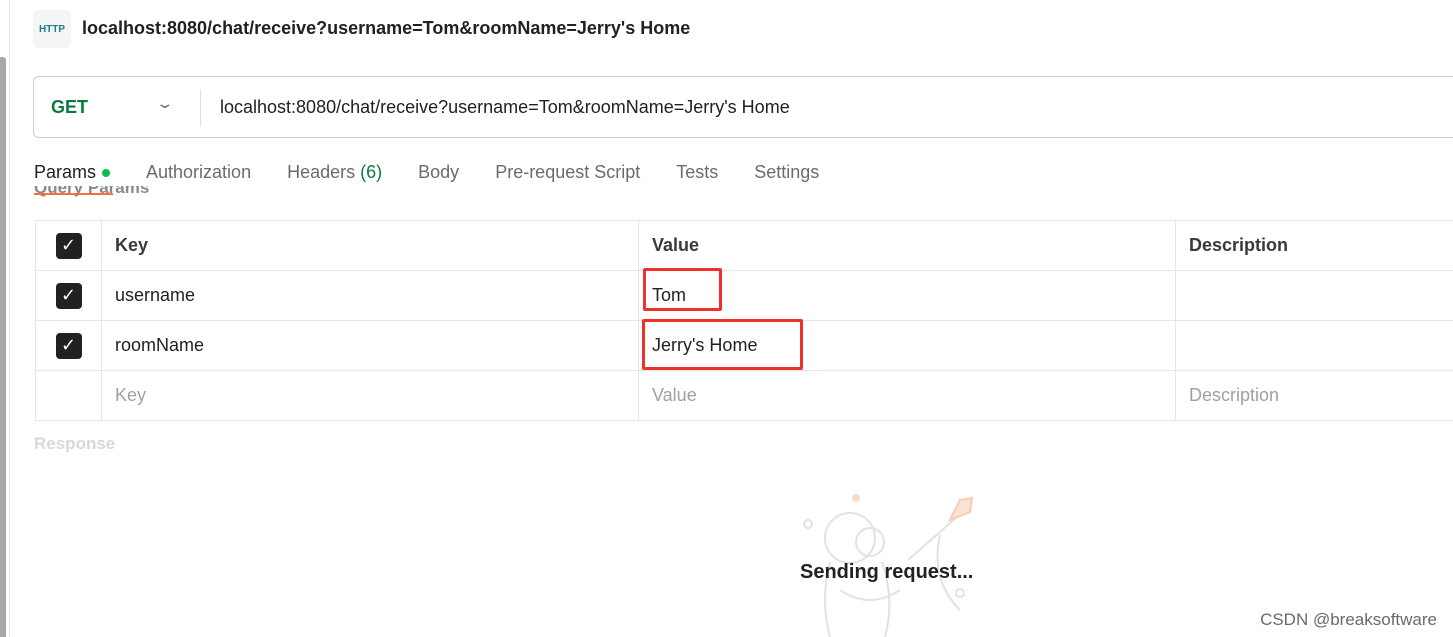  I want to click on tab-label: Params, so click(65, 172).